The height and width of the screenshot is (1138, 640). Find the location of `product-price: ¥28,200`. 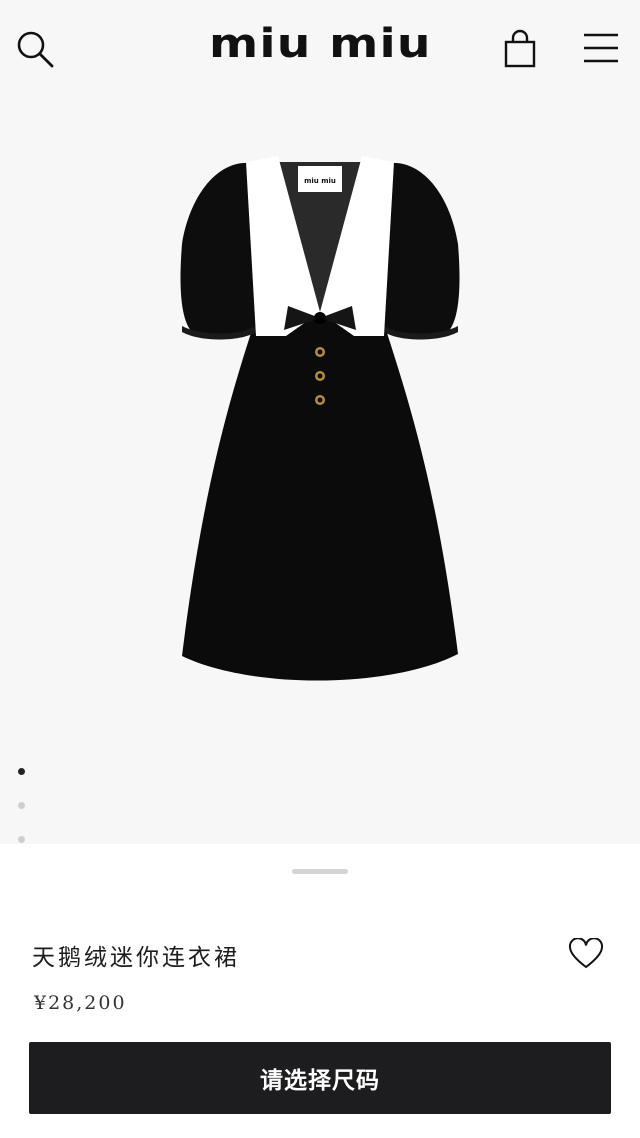

product-price: ¥28,200 is located at coordinates (80, 1003).